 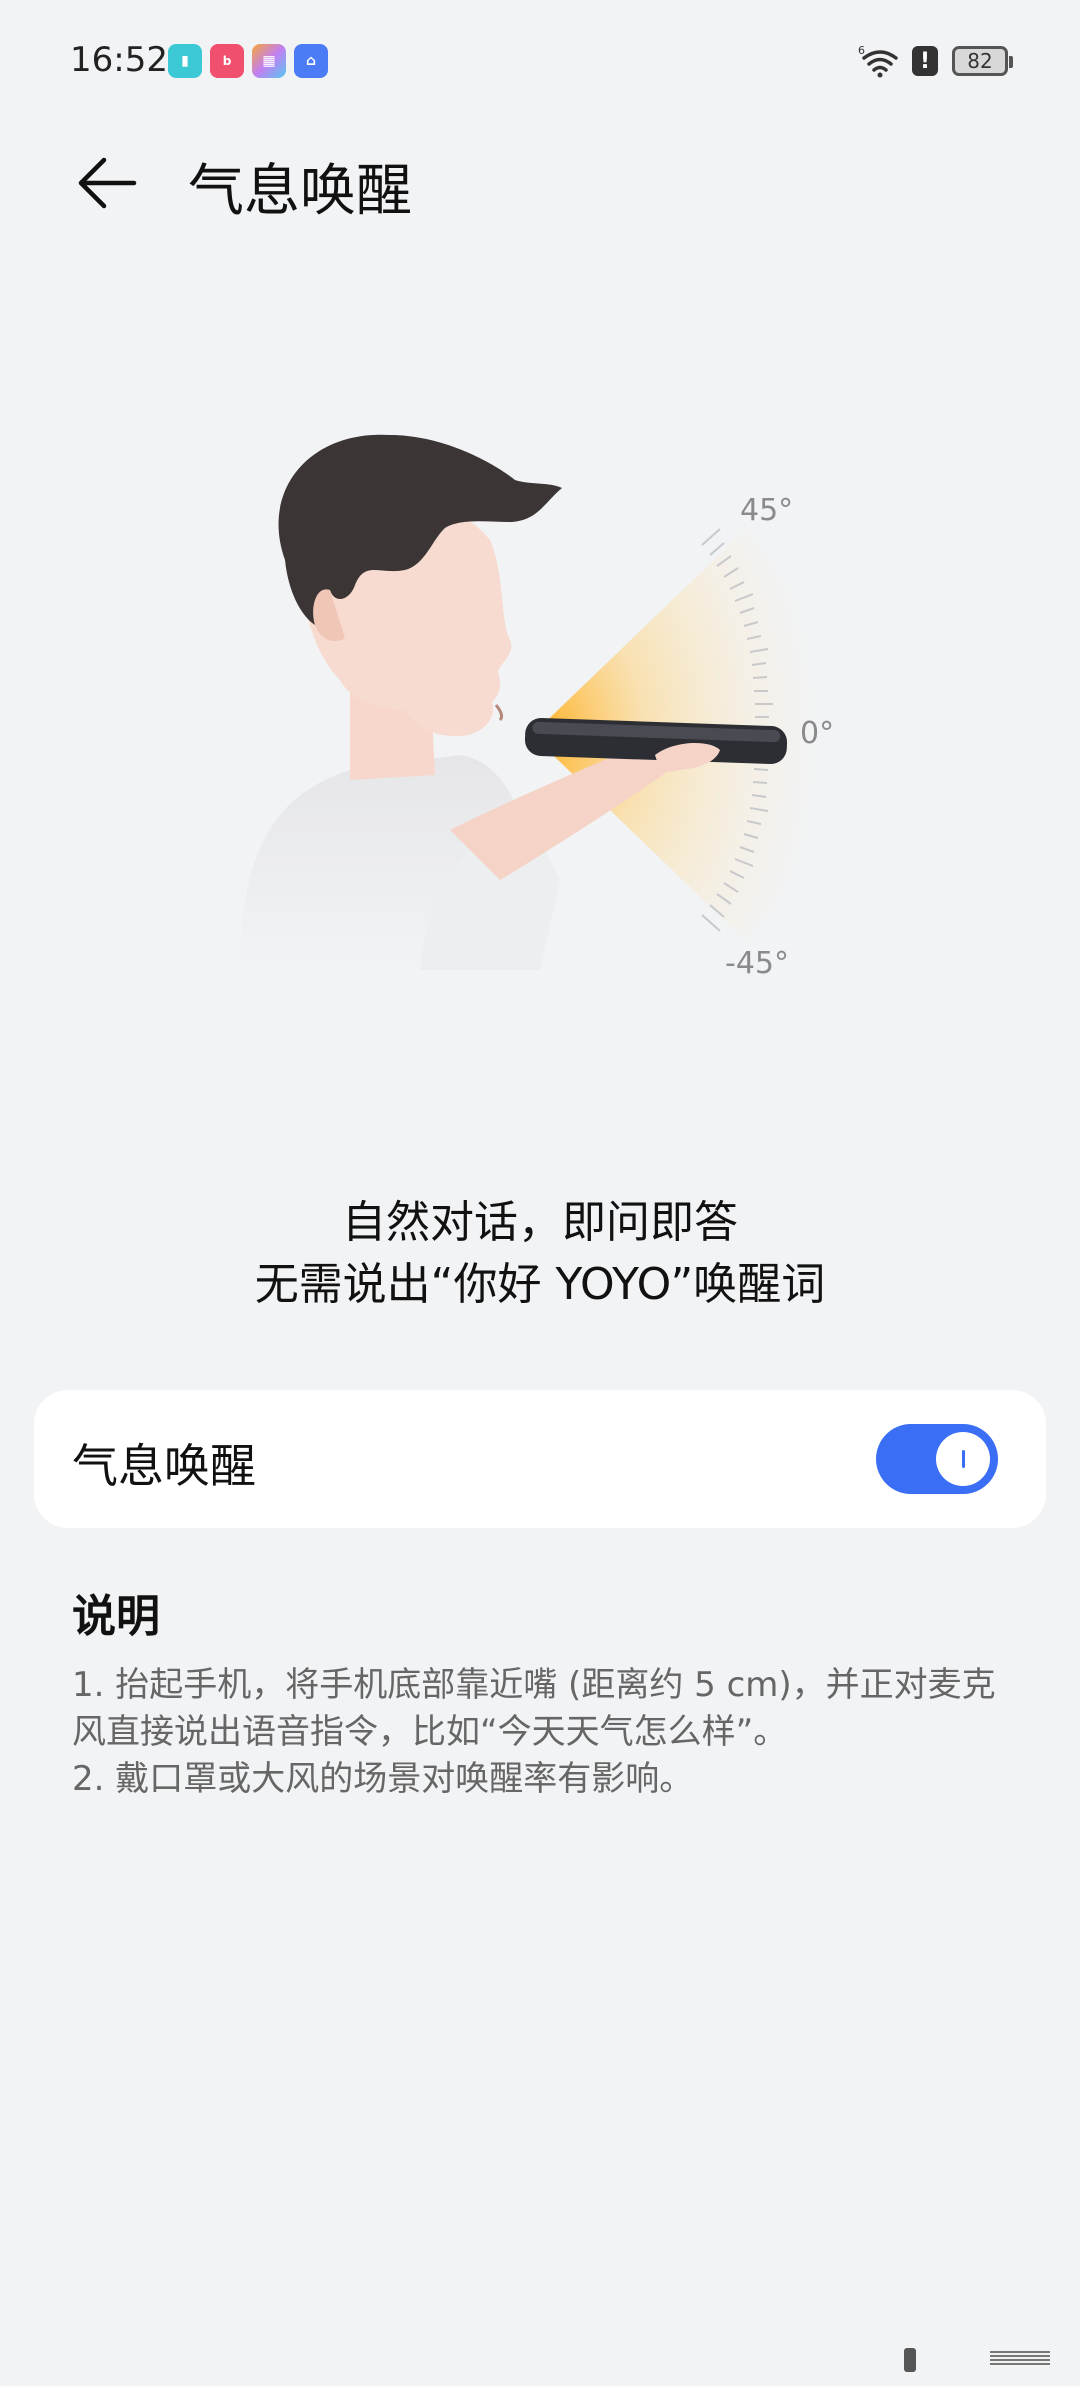 I want to click on breath-wake-label: 气息唤醒, so click(x=164, y=1466).